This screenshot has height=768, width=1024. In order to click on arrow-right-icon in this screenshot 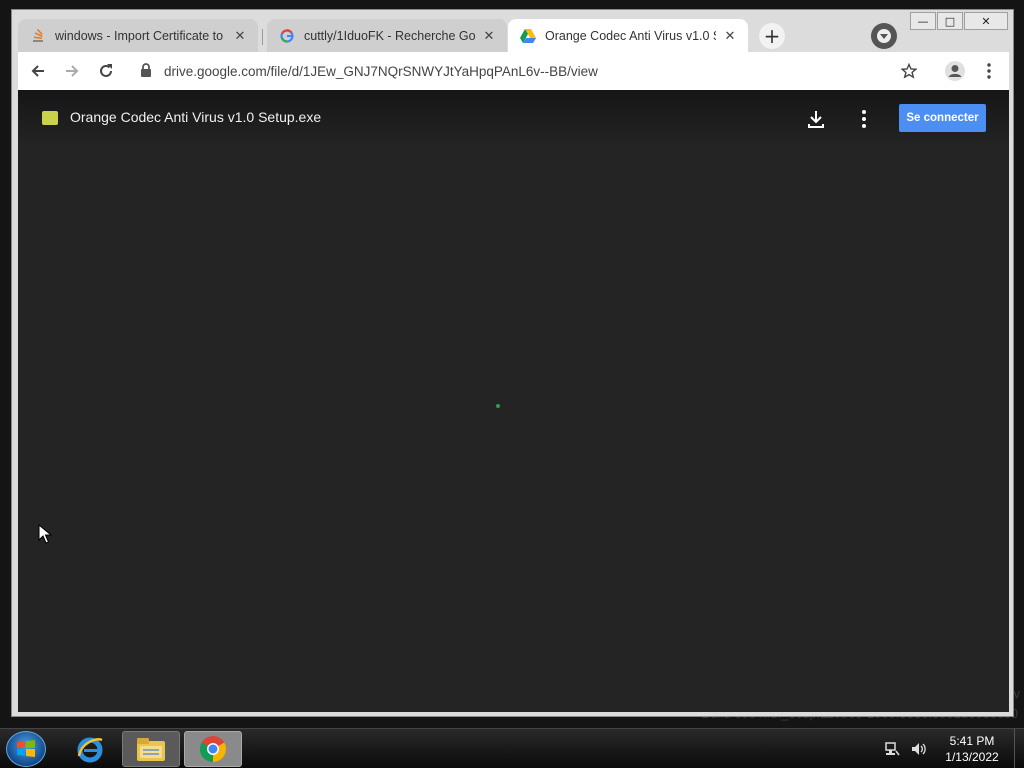, I will do `click(72, 71)`.